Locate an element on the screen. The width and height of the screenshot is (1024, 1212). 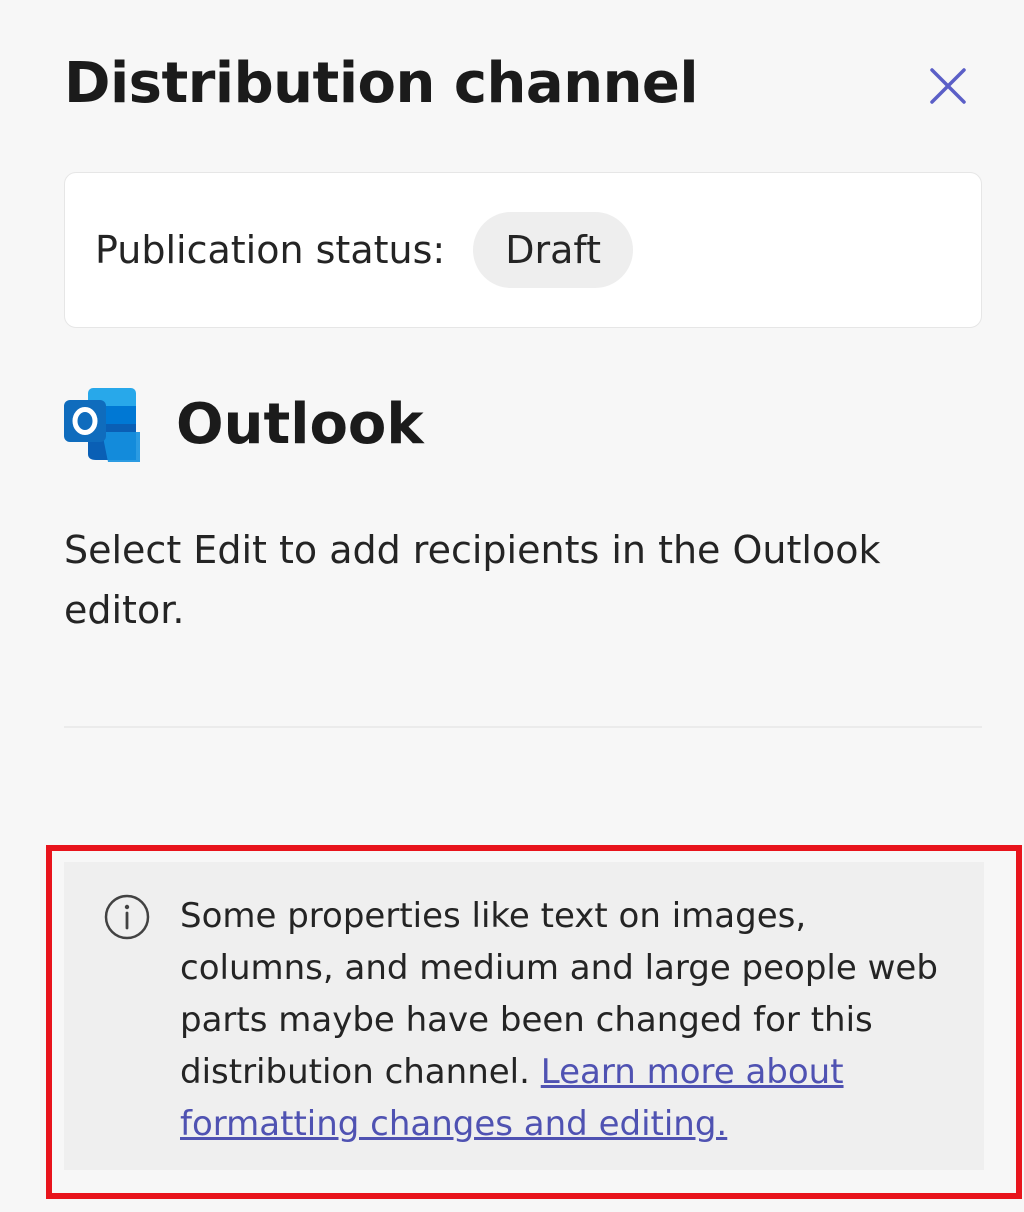
panel-title: Distribution channel is located at coordinates (381, 83).